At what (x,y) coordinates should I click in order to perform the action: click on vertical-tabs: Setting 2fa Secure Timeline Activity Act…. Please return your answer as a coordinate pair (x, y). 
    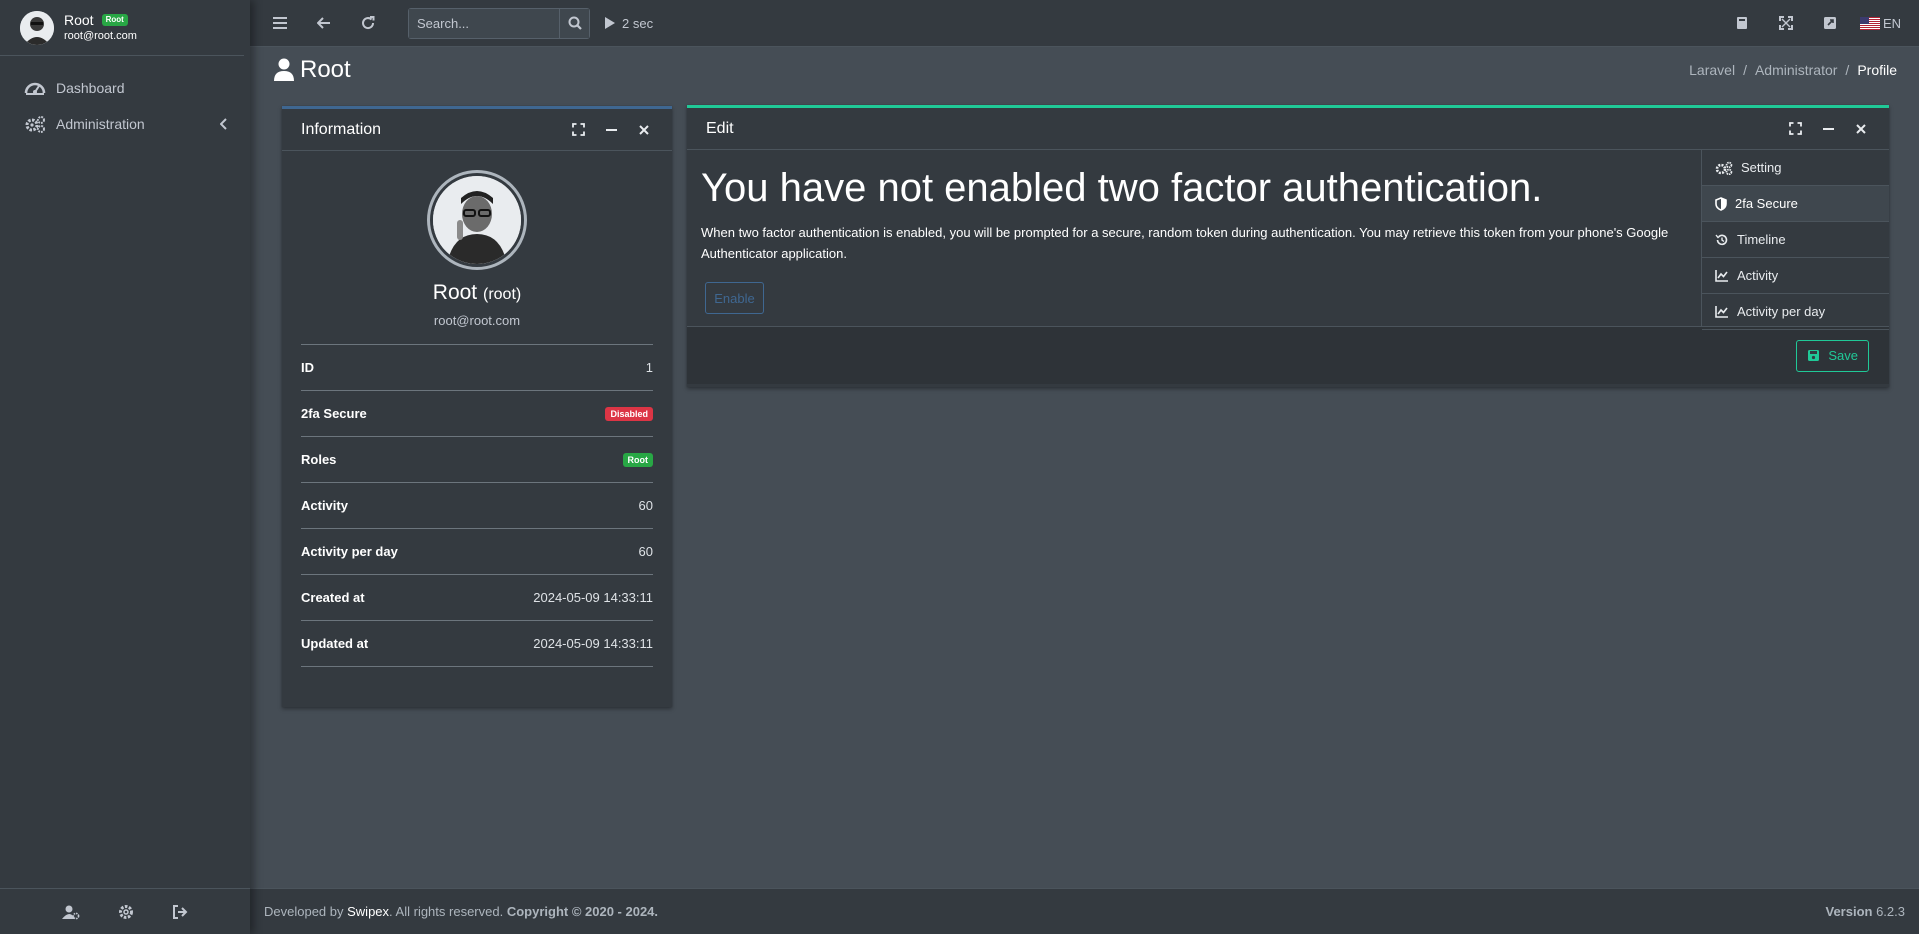
    Looking at the image, I should click on (1795, 240).